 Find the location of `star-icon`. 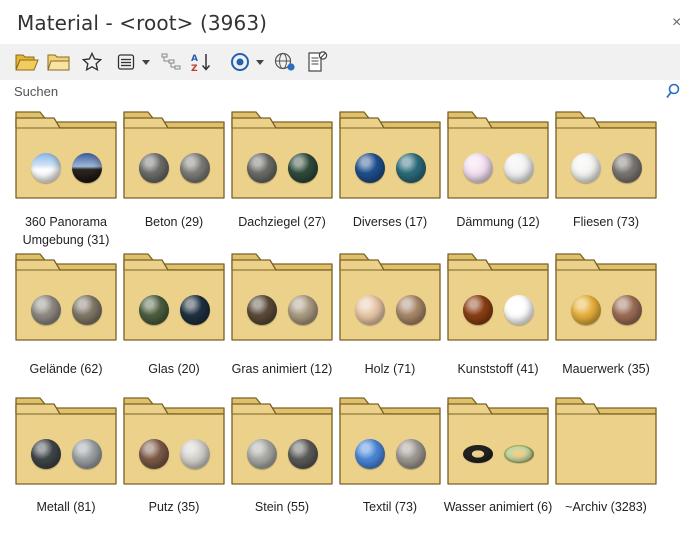

star-icon is located at coordinates (92, 62).